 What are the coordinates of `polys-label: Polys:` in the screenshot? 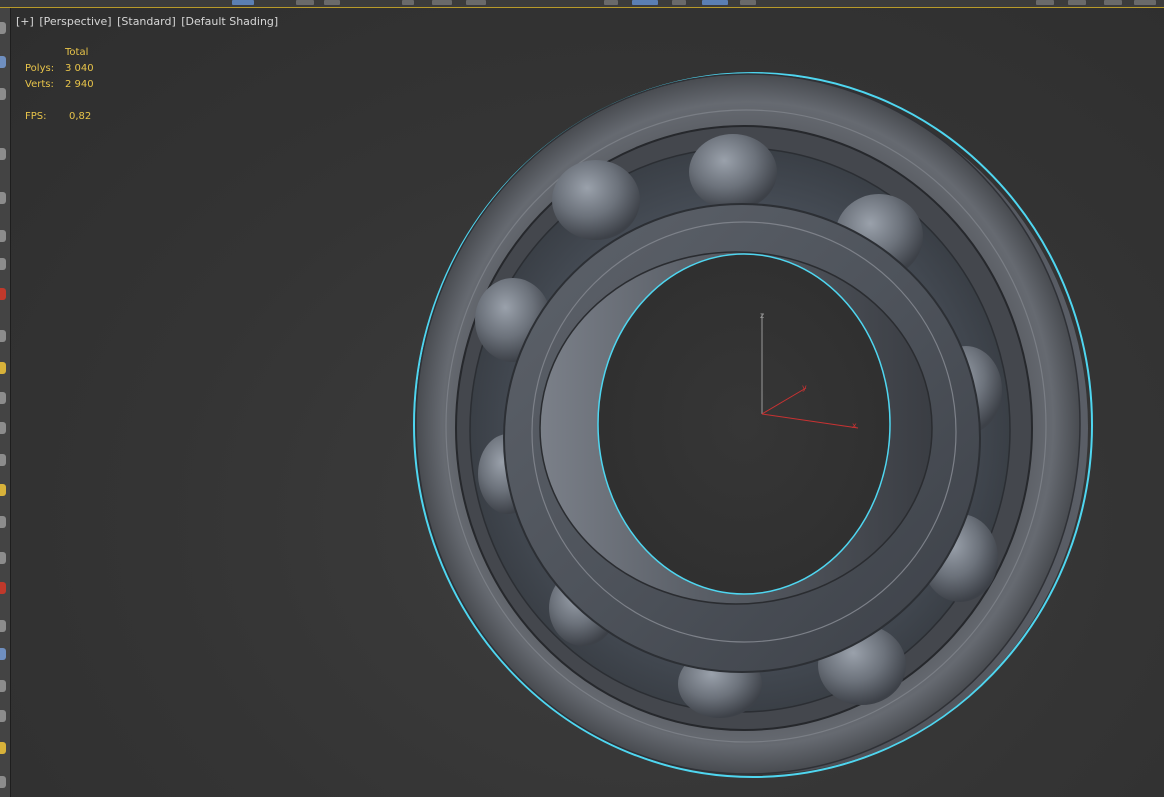 It's located at (40, 68).